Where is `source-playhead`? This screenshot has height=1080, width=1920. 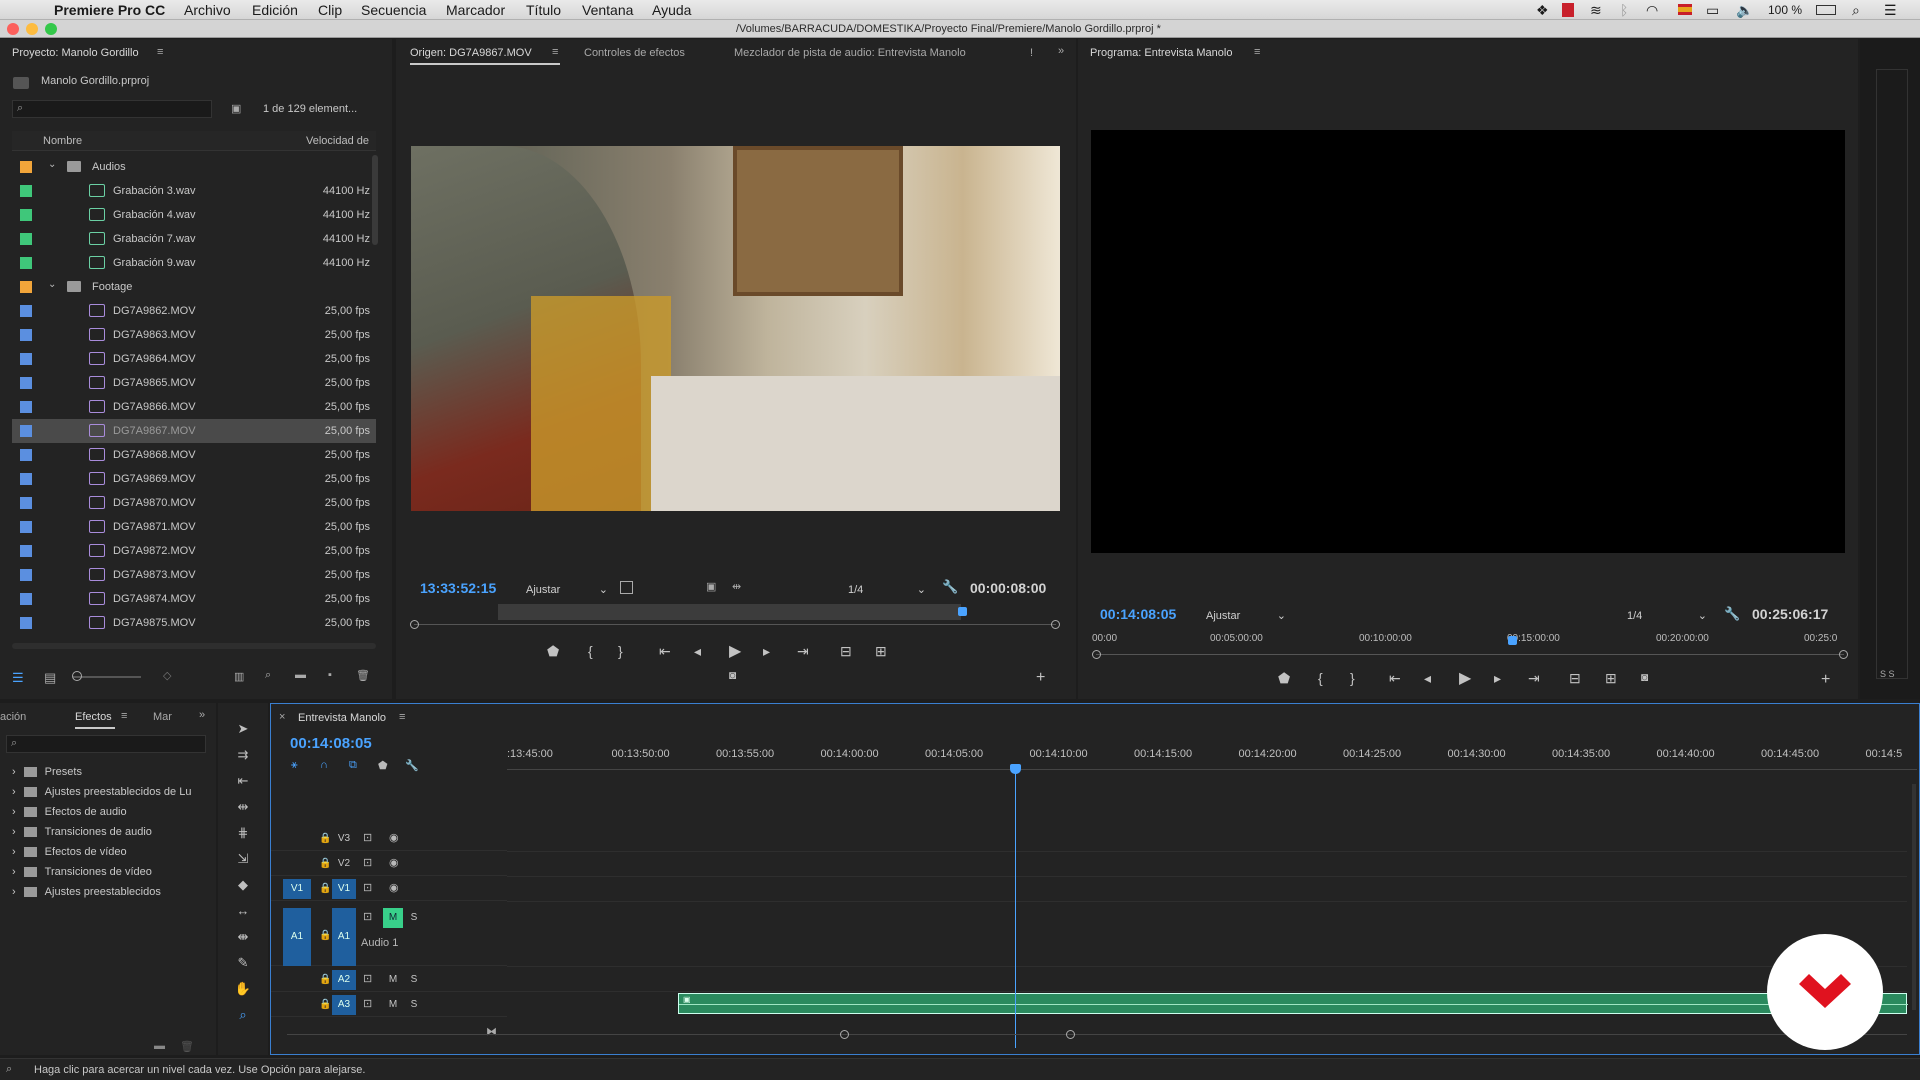
source-playhead is located at coordinates (962, 611).